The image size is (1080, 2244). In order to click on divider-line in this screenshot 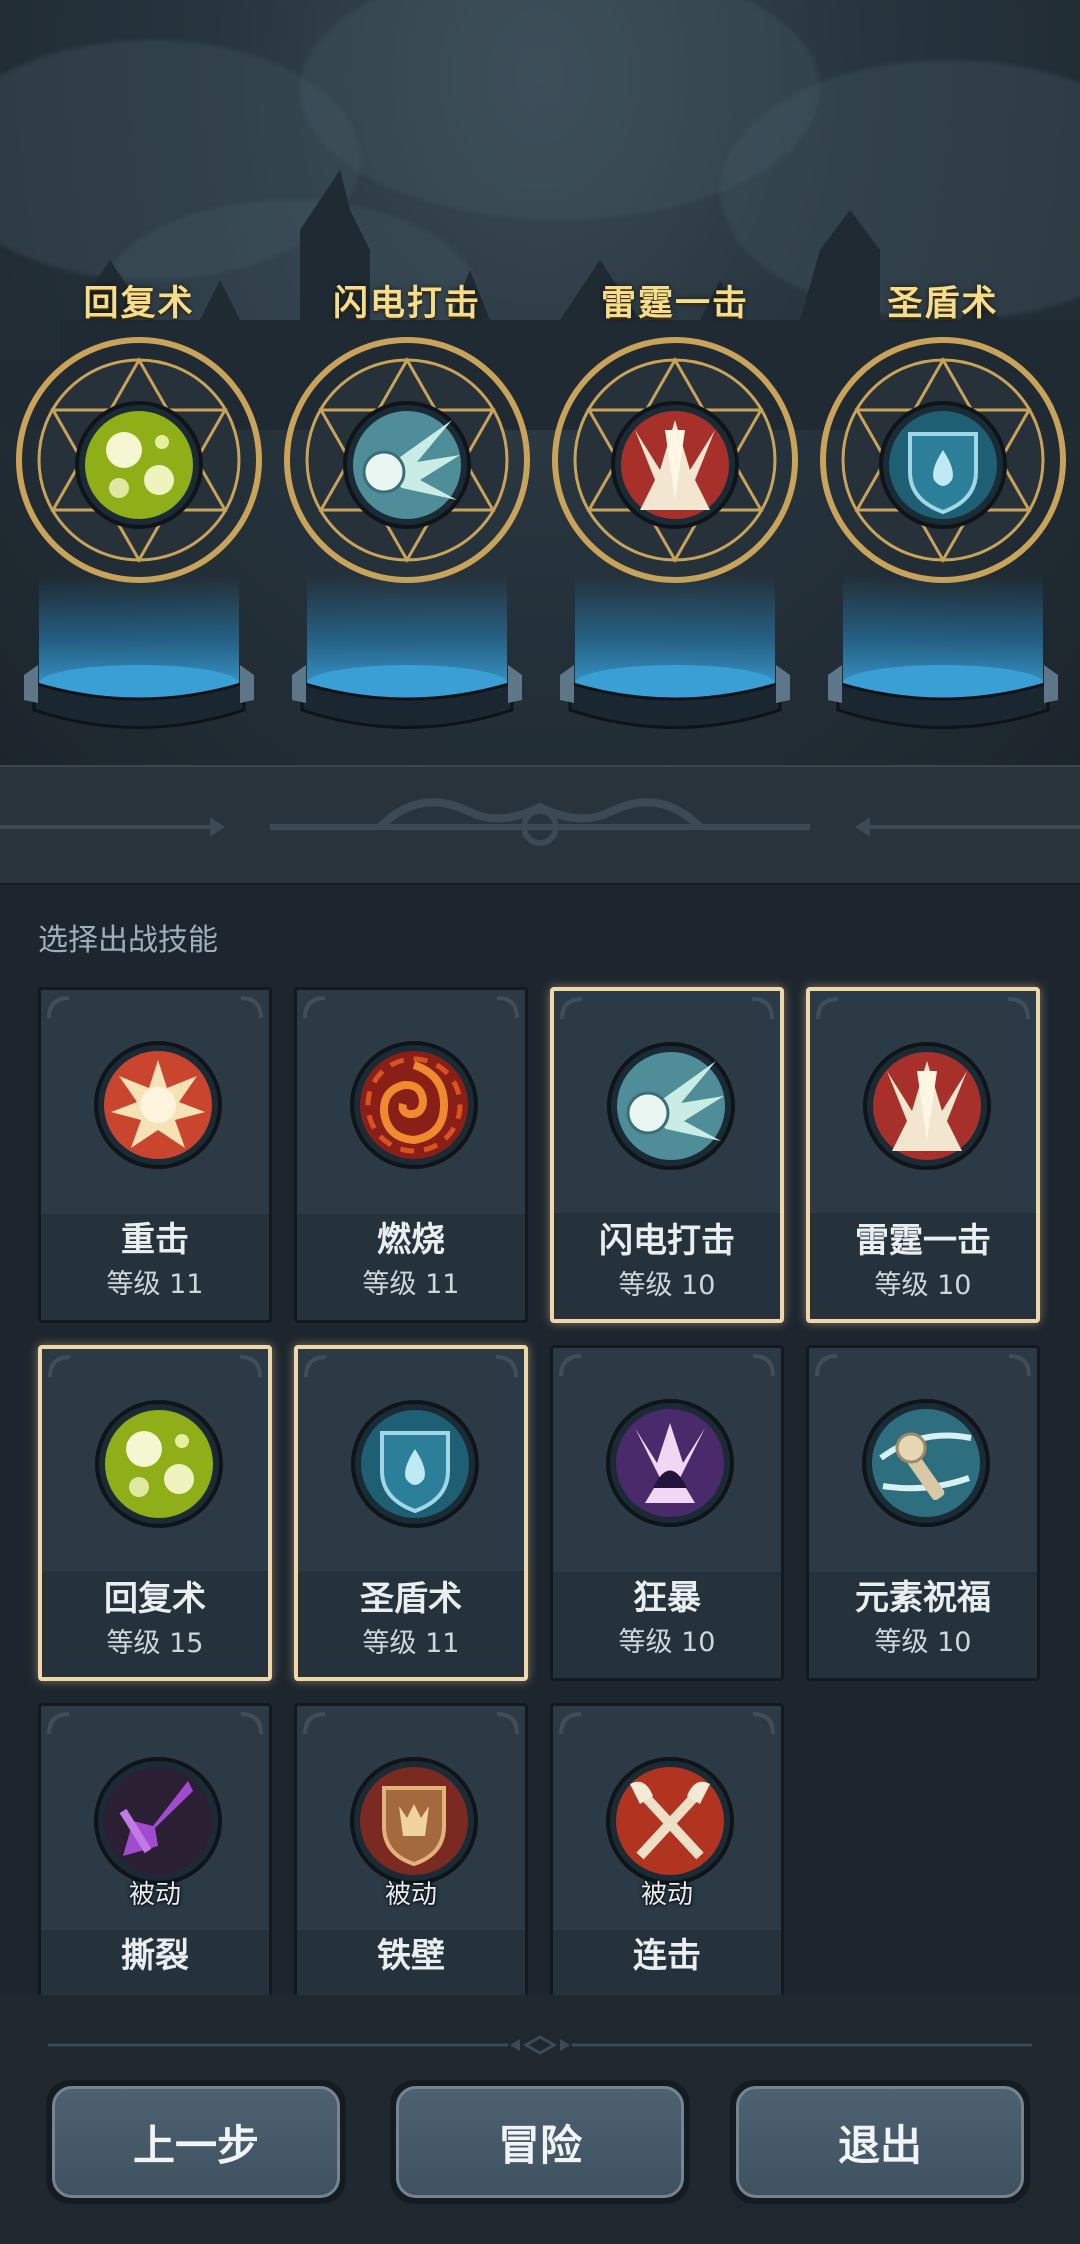, I will do `click(540, 2045)`.